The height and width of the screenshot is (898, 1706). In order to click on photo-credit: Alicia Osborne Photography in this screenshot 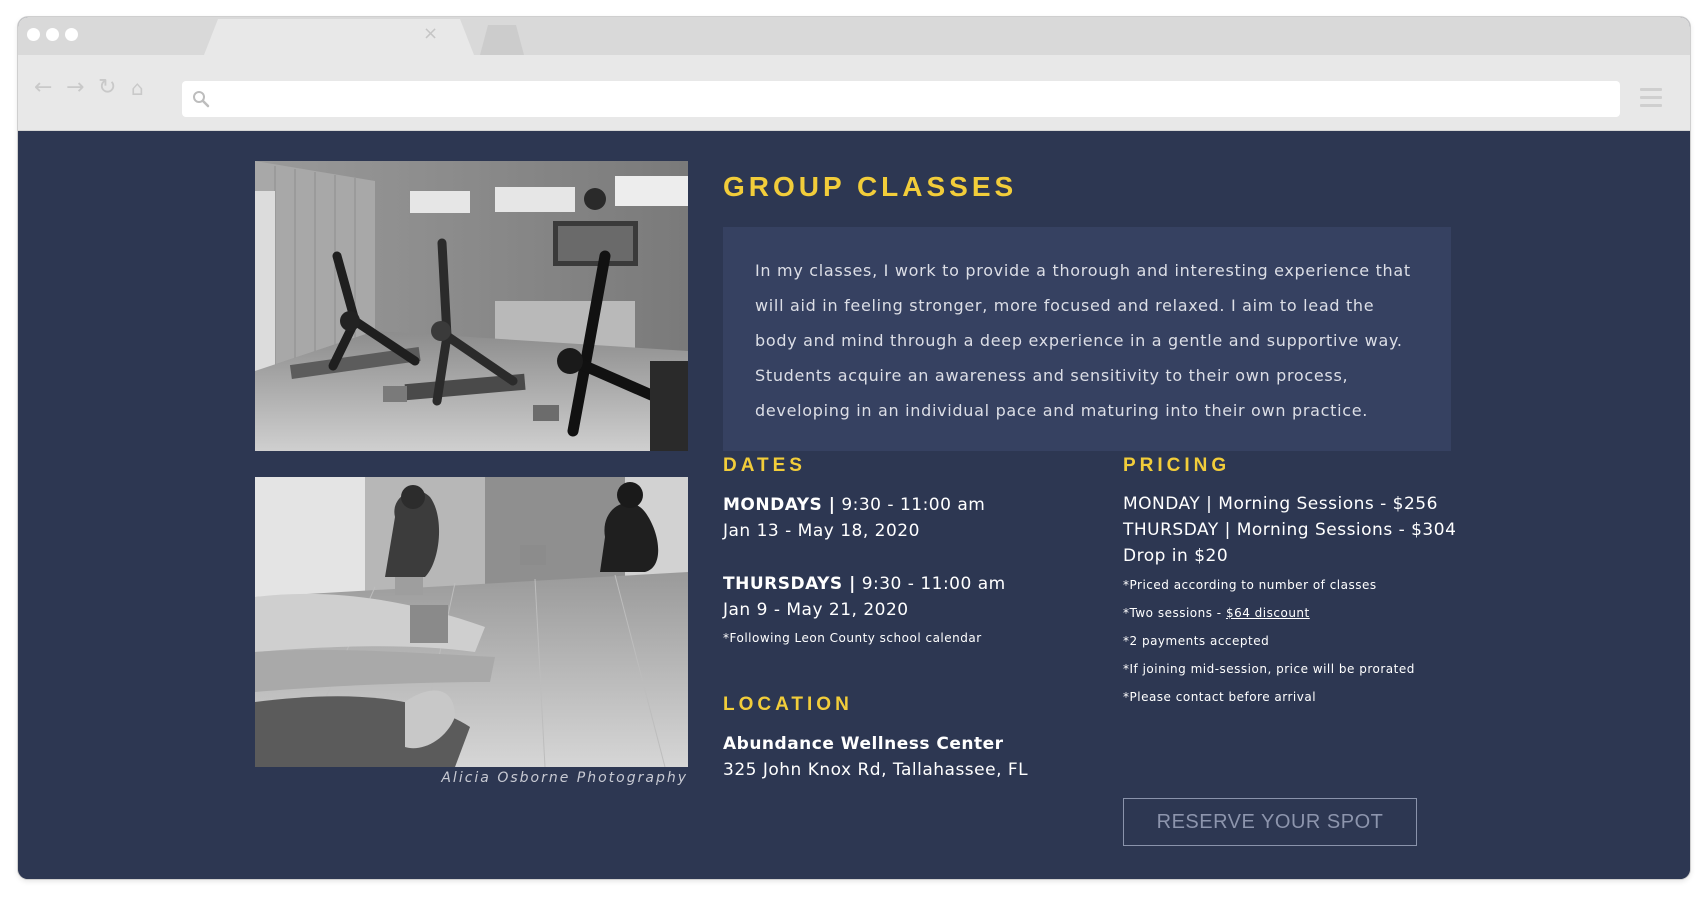, I will do `click(564, 778)`.